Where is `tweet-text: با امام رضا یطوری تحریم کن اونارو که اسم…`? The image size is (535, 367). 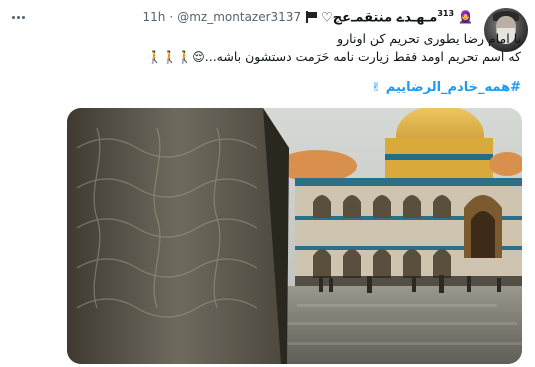
tweet-text: با امام رضا یطوری تحریم کن اونارو که اسم… is located at coordinates (291, 48).